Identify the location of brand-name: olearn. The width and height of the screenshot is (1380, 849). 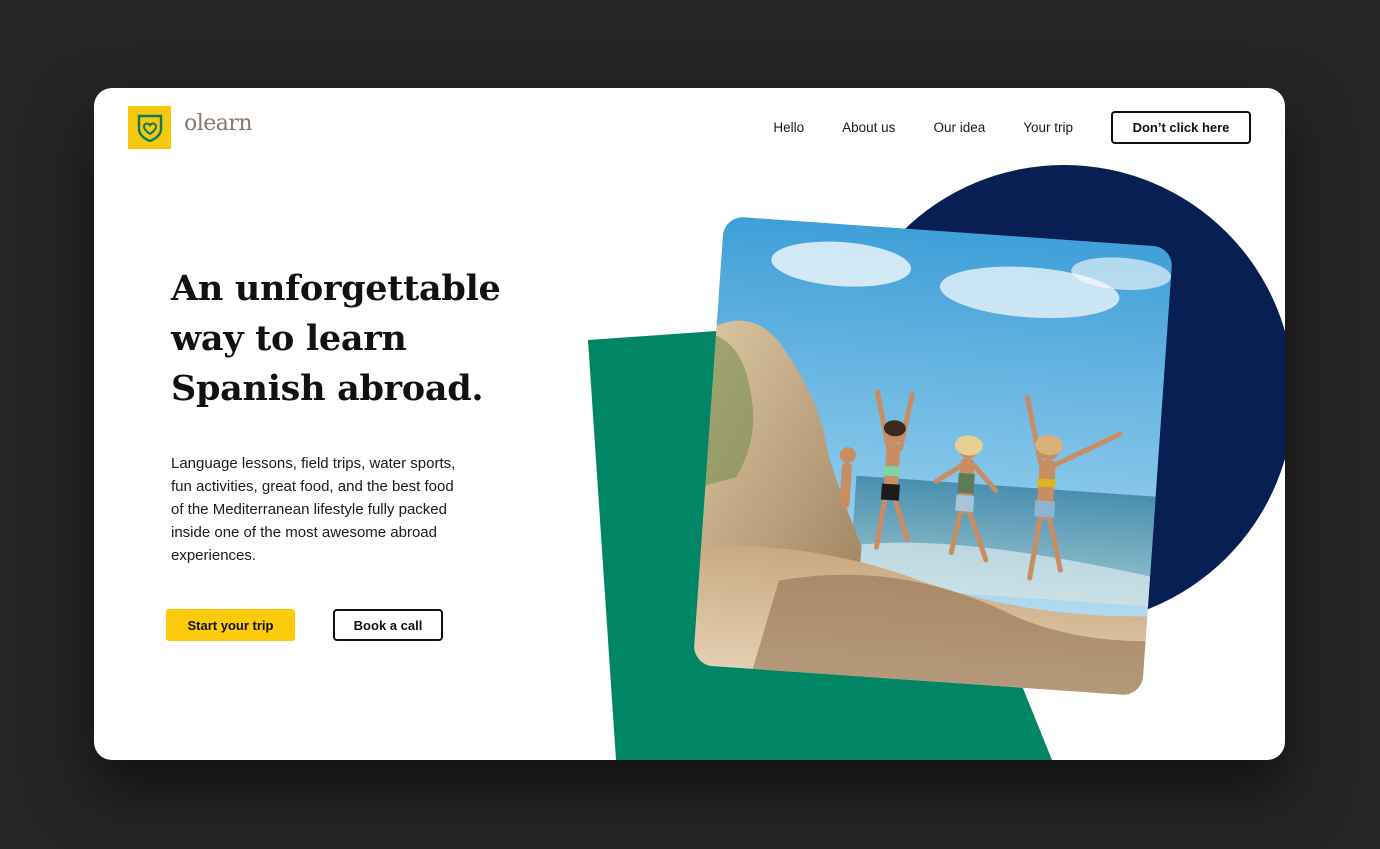
(218, 123).